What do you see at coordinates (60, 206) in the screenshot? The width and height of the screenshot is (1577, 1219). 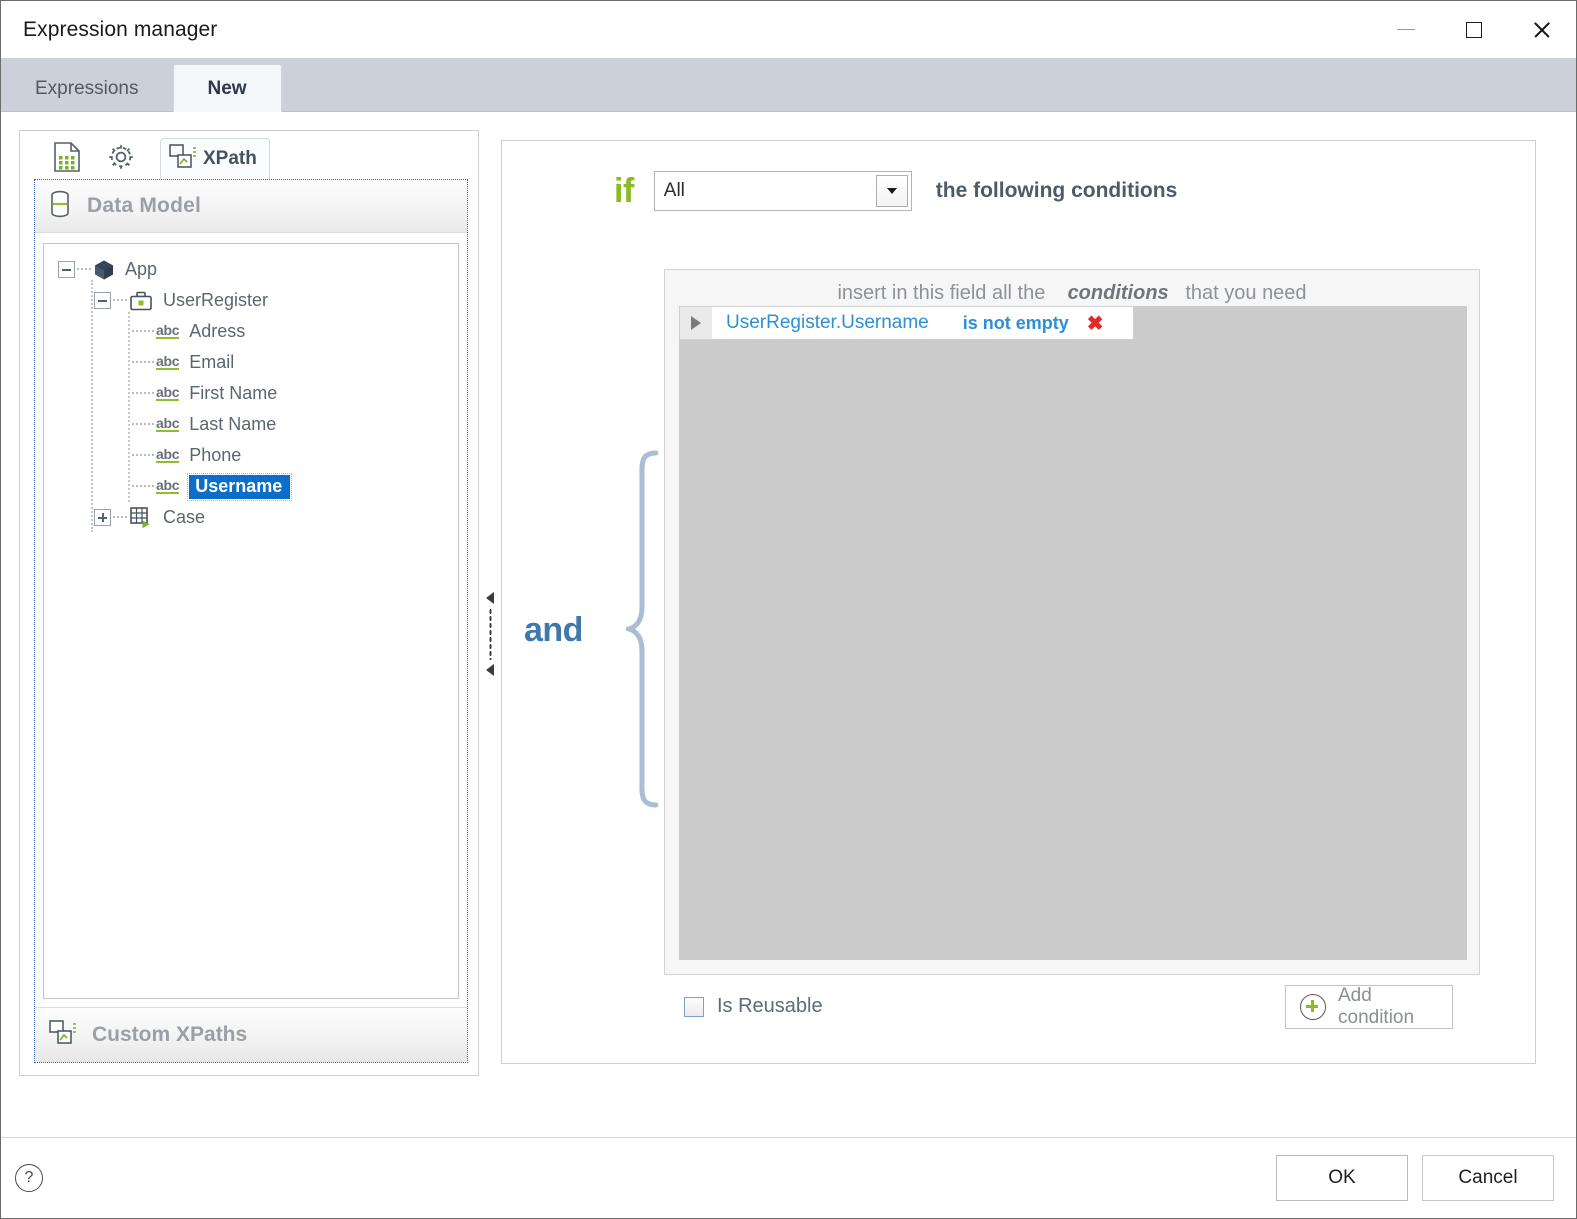 I see `database-icon` at bounding box center [60, 206].